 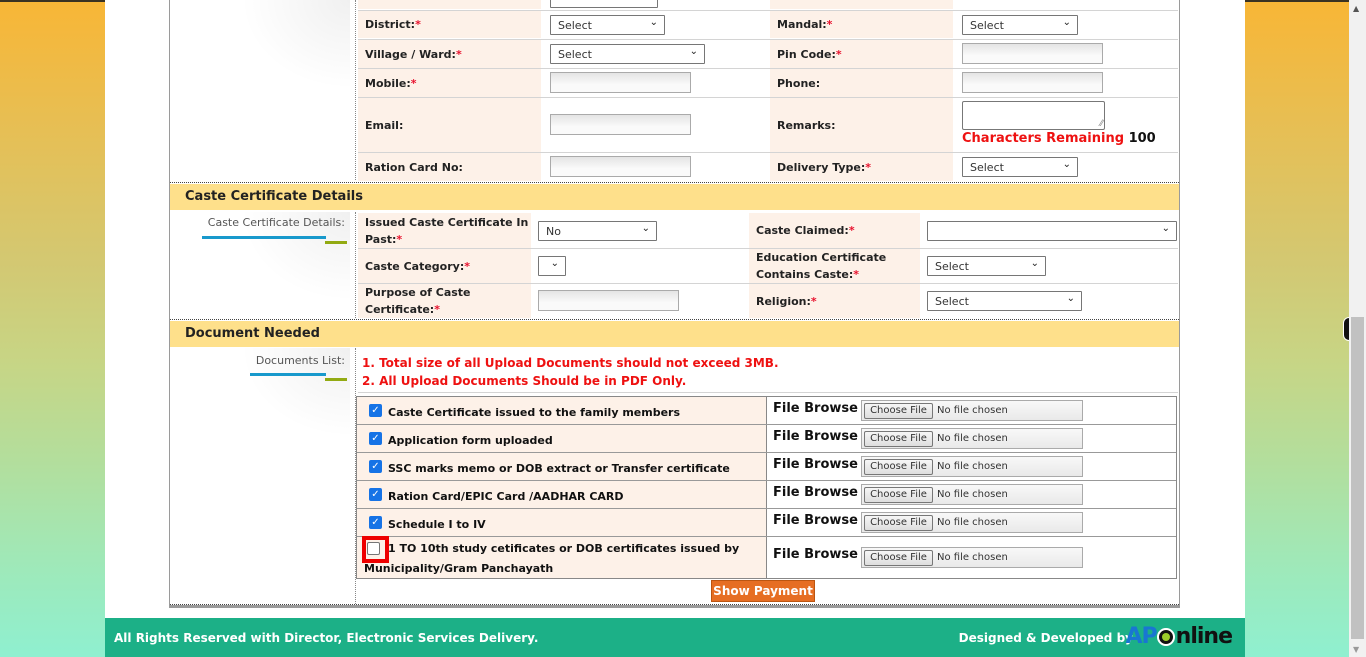 What do you see at coordinates (1356, 8) in the screenshot?
I see `scroll-up-icon: ▲` at bounding box center [1356, 8].